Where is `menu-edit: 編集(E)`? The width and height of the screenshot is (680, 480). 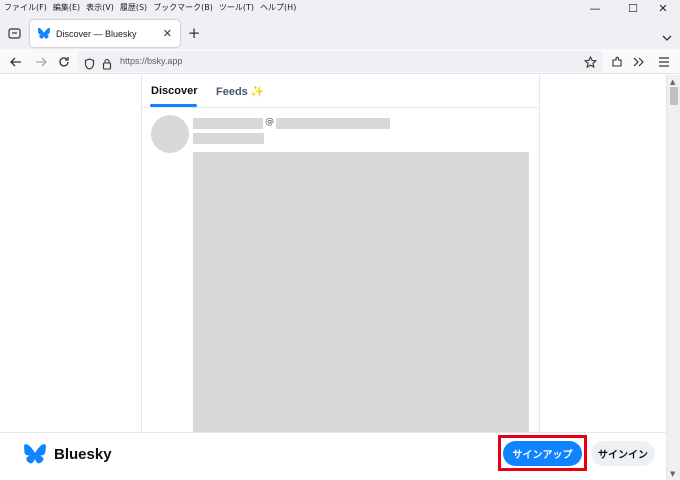
menu-edit: 編集(E) is located at coordinates (66, 7).